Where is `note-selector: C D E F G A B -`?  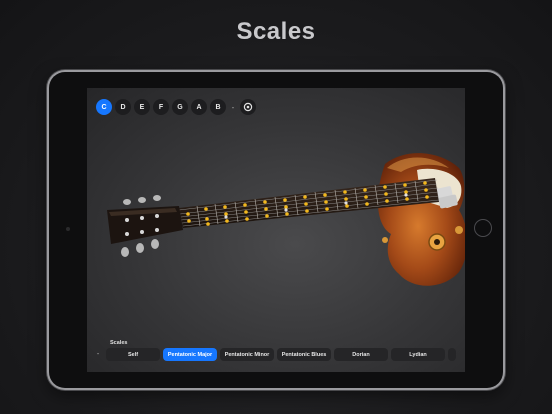
note-selector: C D E F G A B - is located at coordinates (176, 107).